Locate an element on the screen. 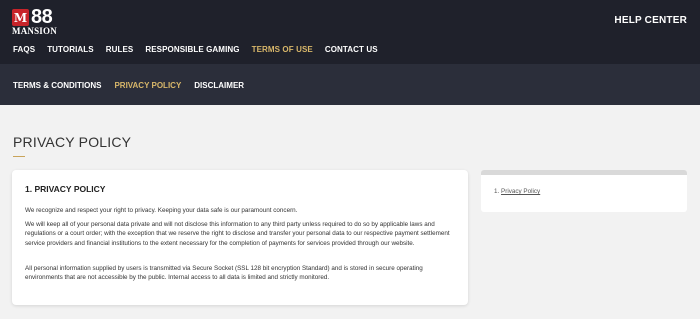 The width and height of the screenshot is (700, 319). page-title: PRIVACY POLICY is located at coordinates (72, 142).